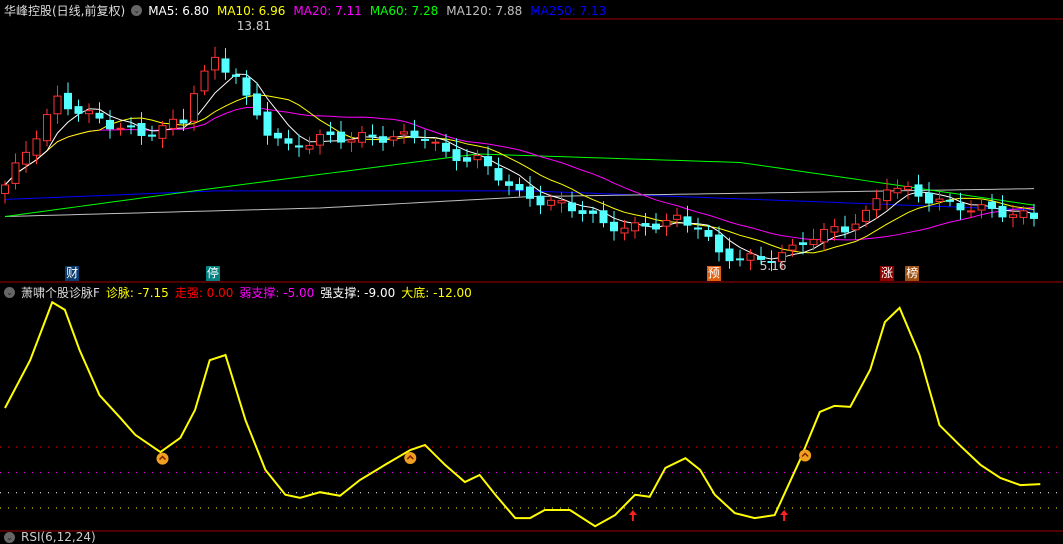 The image size is (1063, 544). What do you see at coordinates (277, 293) in the screenshot?
I see `indicator-value: 弱支撑: -5.00` at bounding box center [277, 293].